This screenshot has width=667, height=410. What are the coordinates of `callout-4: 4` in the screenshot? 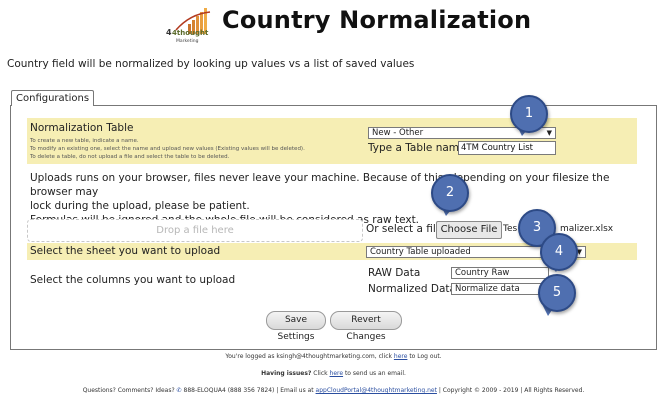 It's located at (559, 252).